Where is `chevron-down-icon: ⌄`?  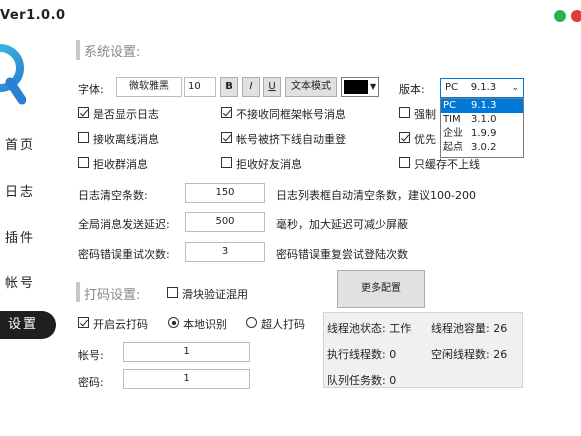
chevron-down-icon: ⌄ is located at coordinates (515, 88).